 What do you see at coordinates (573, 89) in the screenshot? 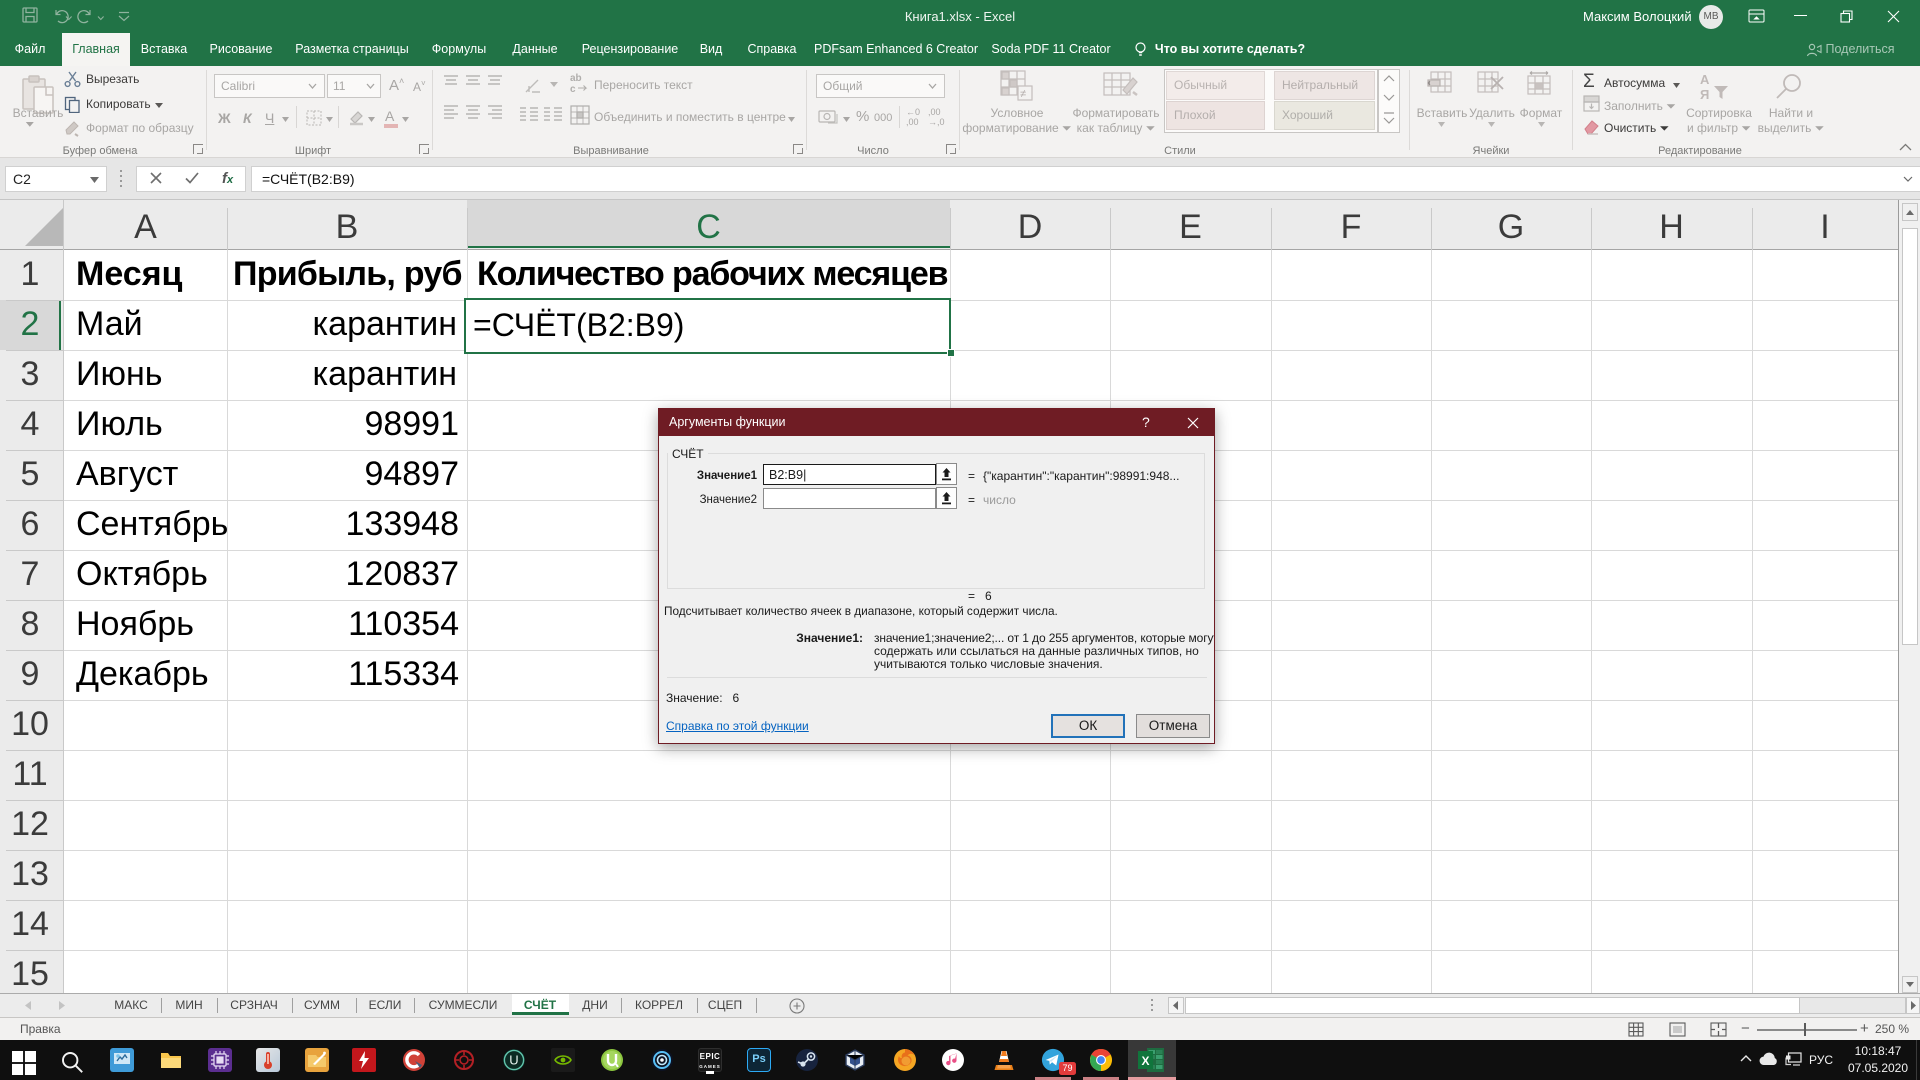
I see `svg-text: c` at bounding box center [573, 89].